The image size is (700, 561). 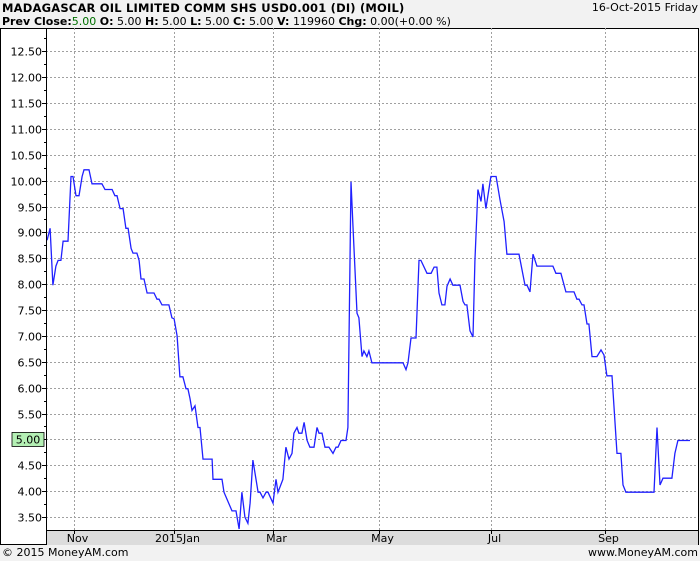 I want to click on current-price-label: 5.00, so click(x=28, y=439).